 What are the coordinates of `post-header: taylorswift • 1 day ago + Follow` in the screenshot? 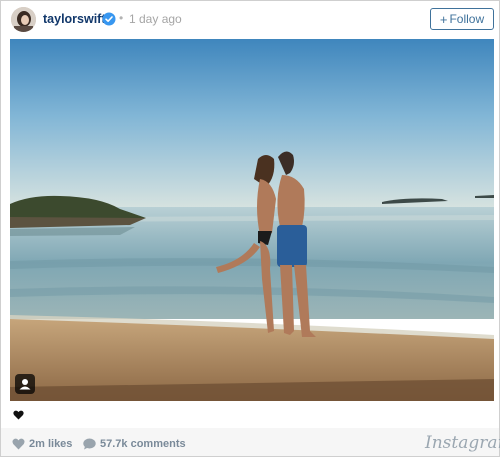 It's located at (250, 20).